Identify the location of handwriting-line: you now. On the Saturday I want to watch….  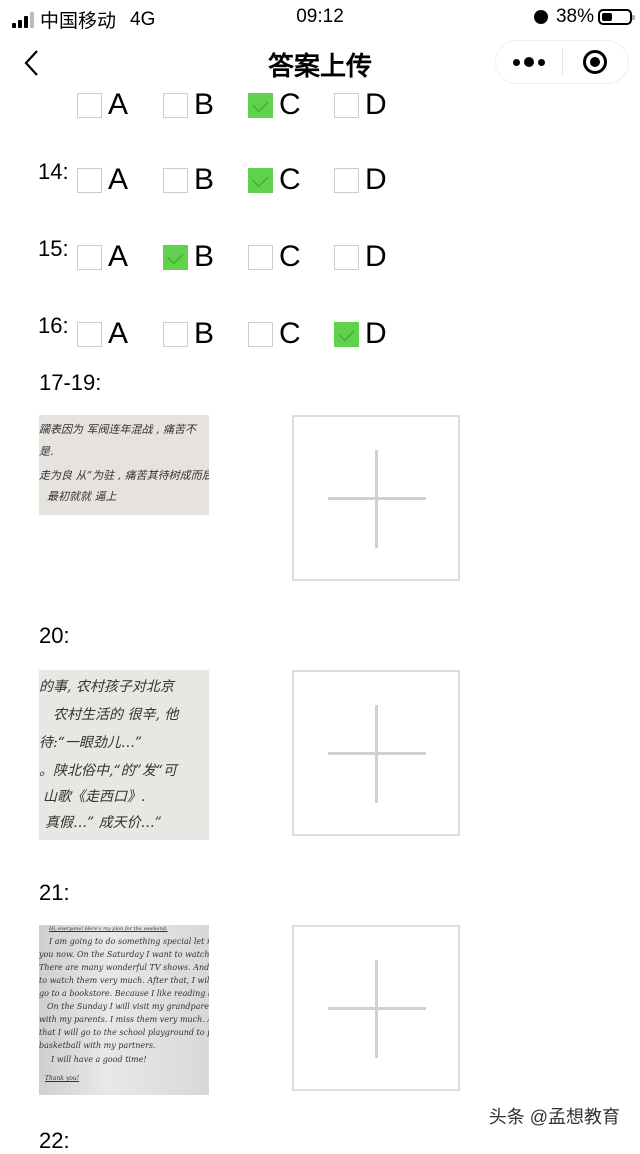
(124, 954).